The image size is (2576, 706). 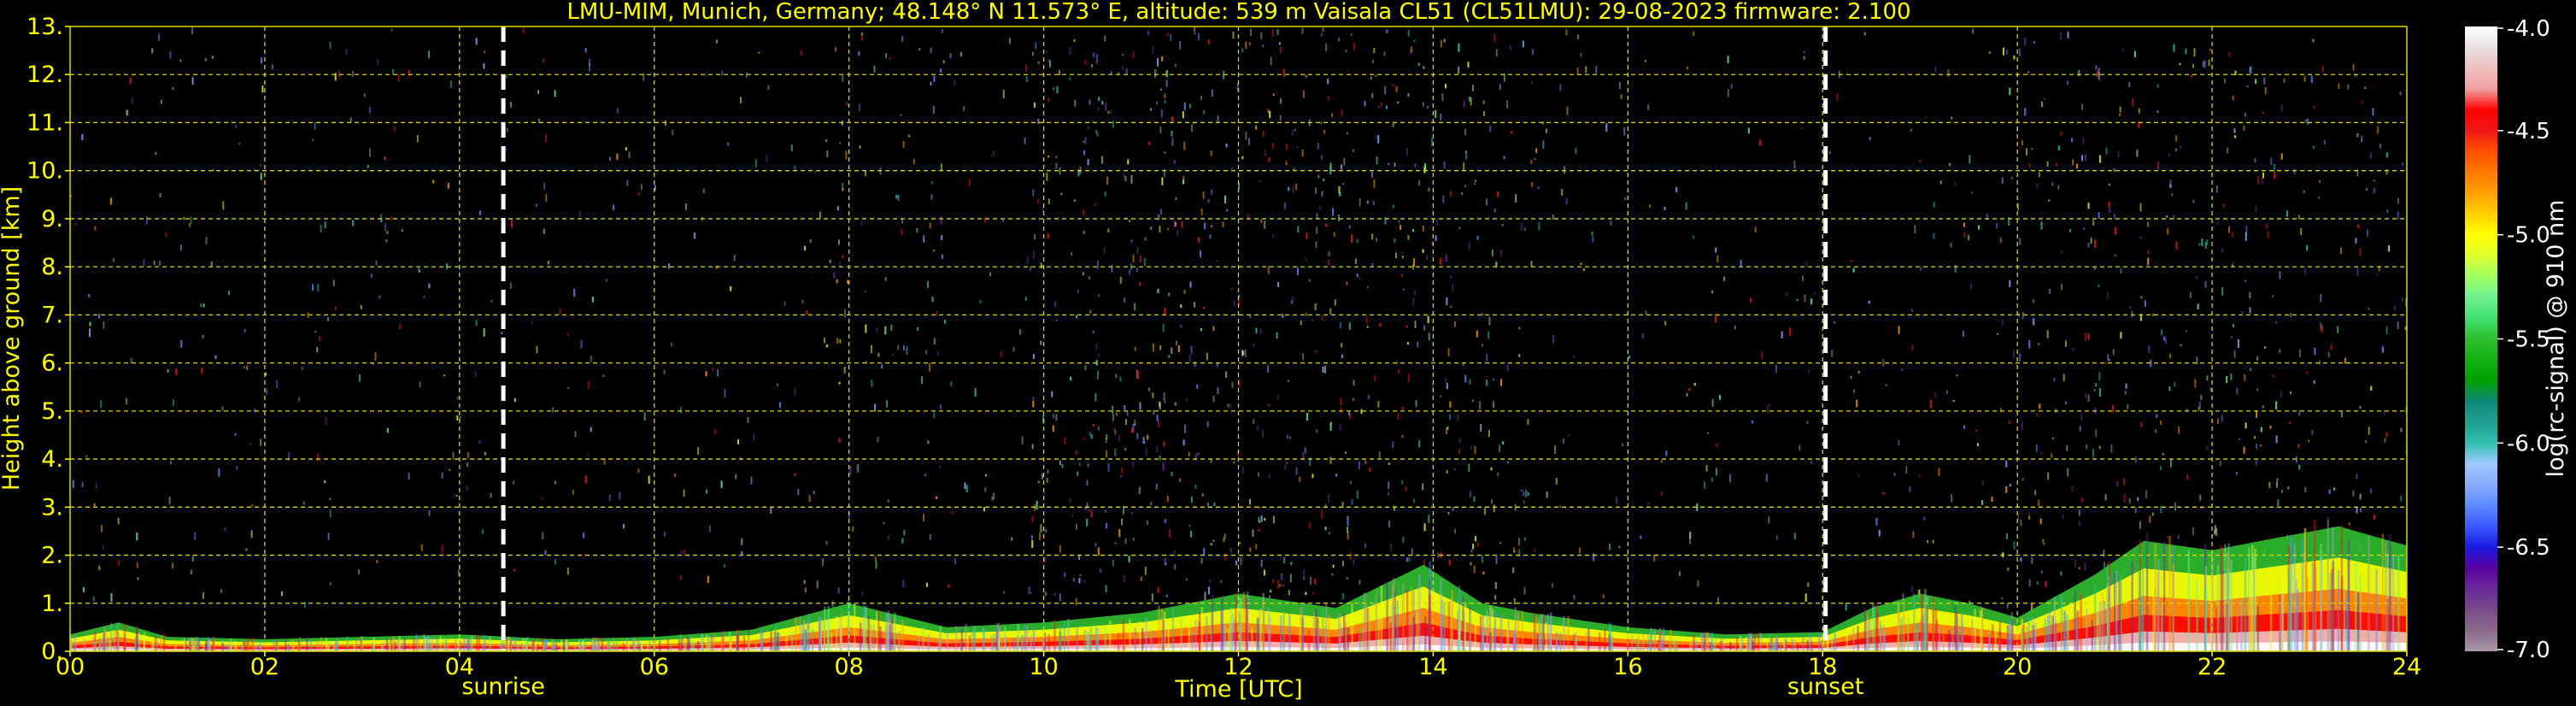 I want to click on y-tick-label: 0., so click(x=52, y=651).